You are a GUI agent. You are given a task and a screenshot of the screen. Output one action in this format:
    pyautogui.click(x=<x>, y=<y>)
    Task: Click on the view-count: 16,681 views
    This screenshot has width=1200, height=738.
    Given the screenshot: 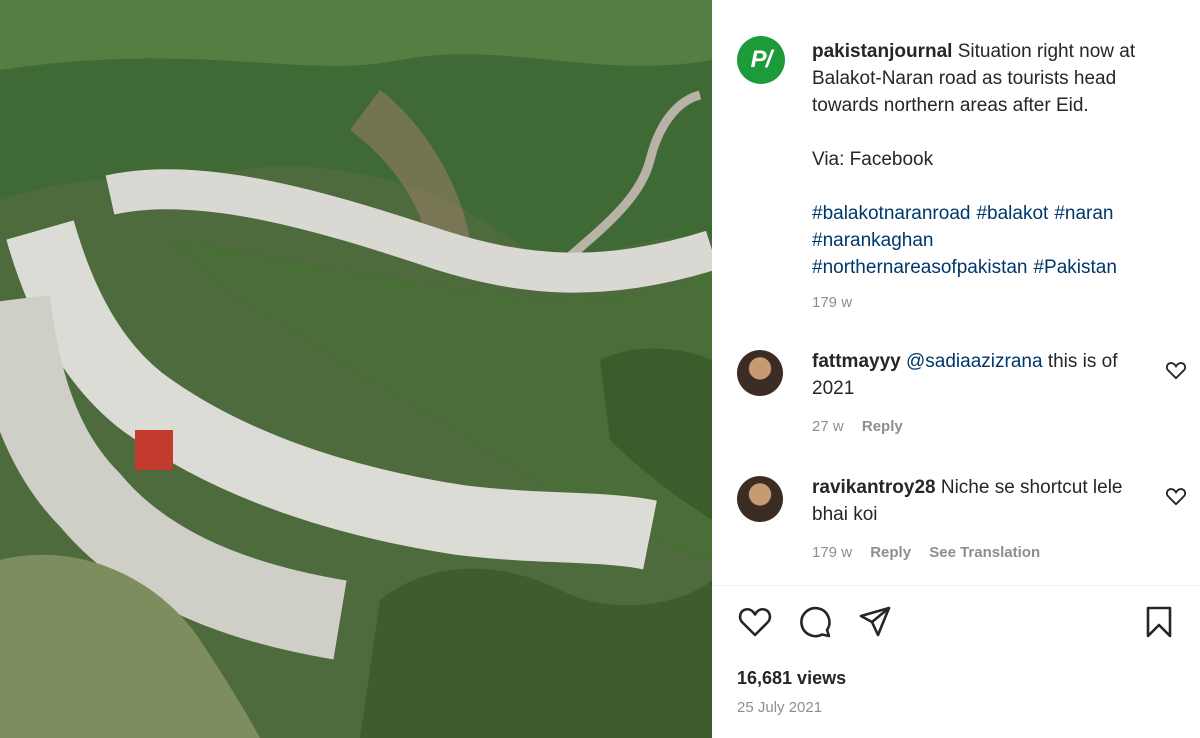 What is the action you would take?
    pyautogui.click(x=792, y=678)
    